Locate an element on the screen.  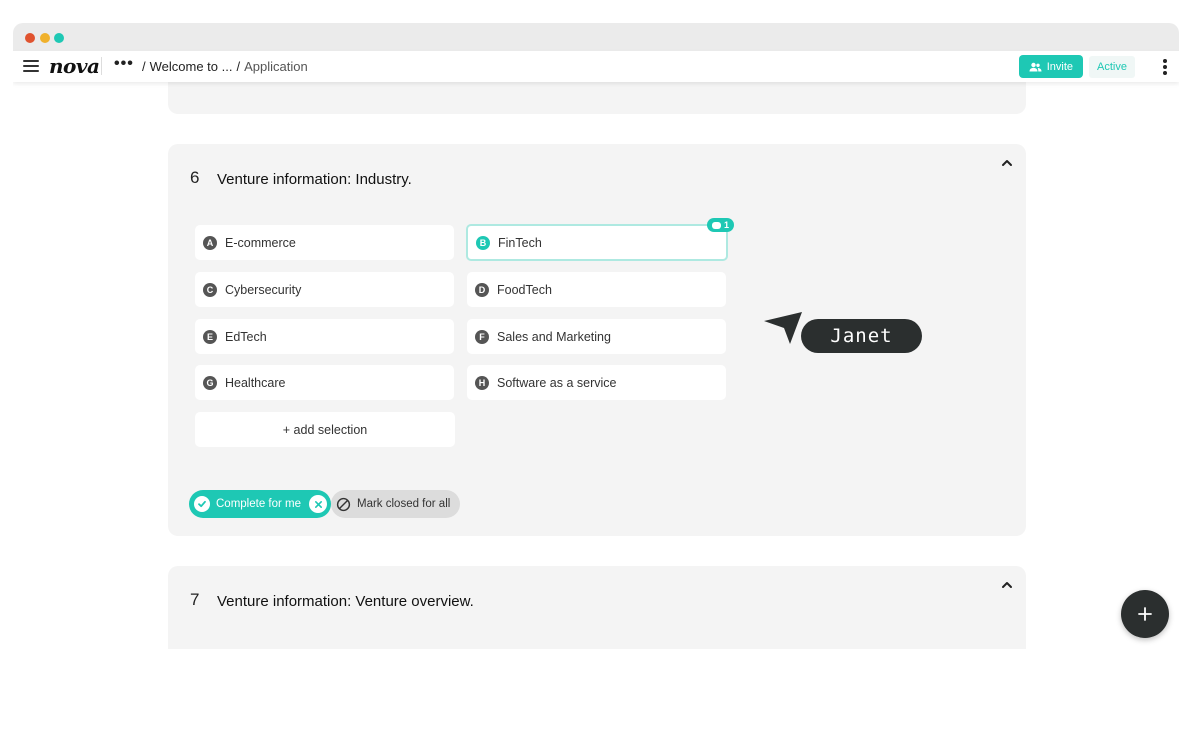
option-label: E-commerce is located at coordinates (260, 242).